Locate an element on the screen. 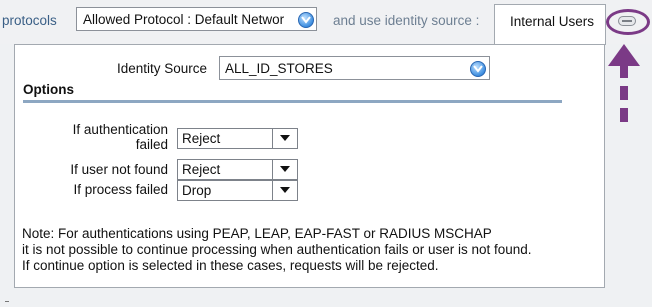 This screenshot has width=652, height=307. options-divider is located at coordinates (292, 101).